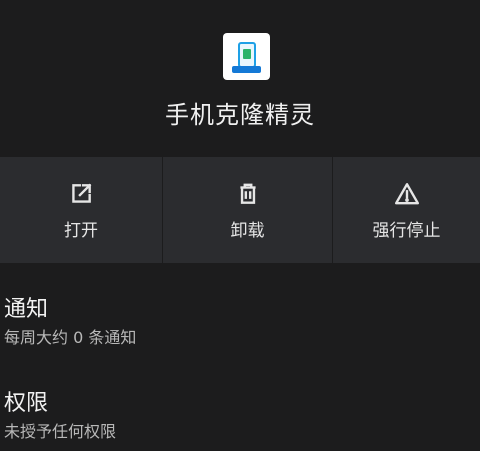  What do you see at coordinates (70, 337) in the screenshot?
I see `notifications-summary: 每周大约 0 条通知` at bounding box center [70, 337].